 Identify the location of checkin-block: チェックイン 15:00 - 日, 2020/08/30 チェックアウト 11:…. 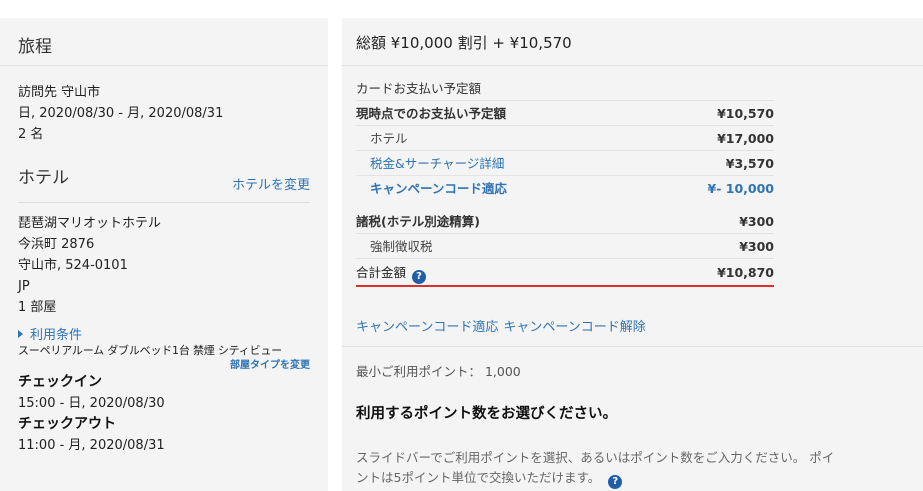
(164, 414).